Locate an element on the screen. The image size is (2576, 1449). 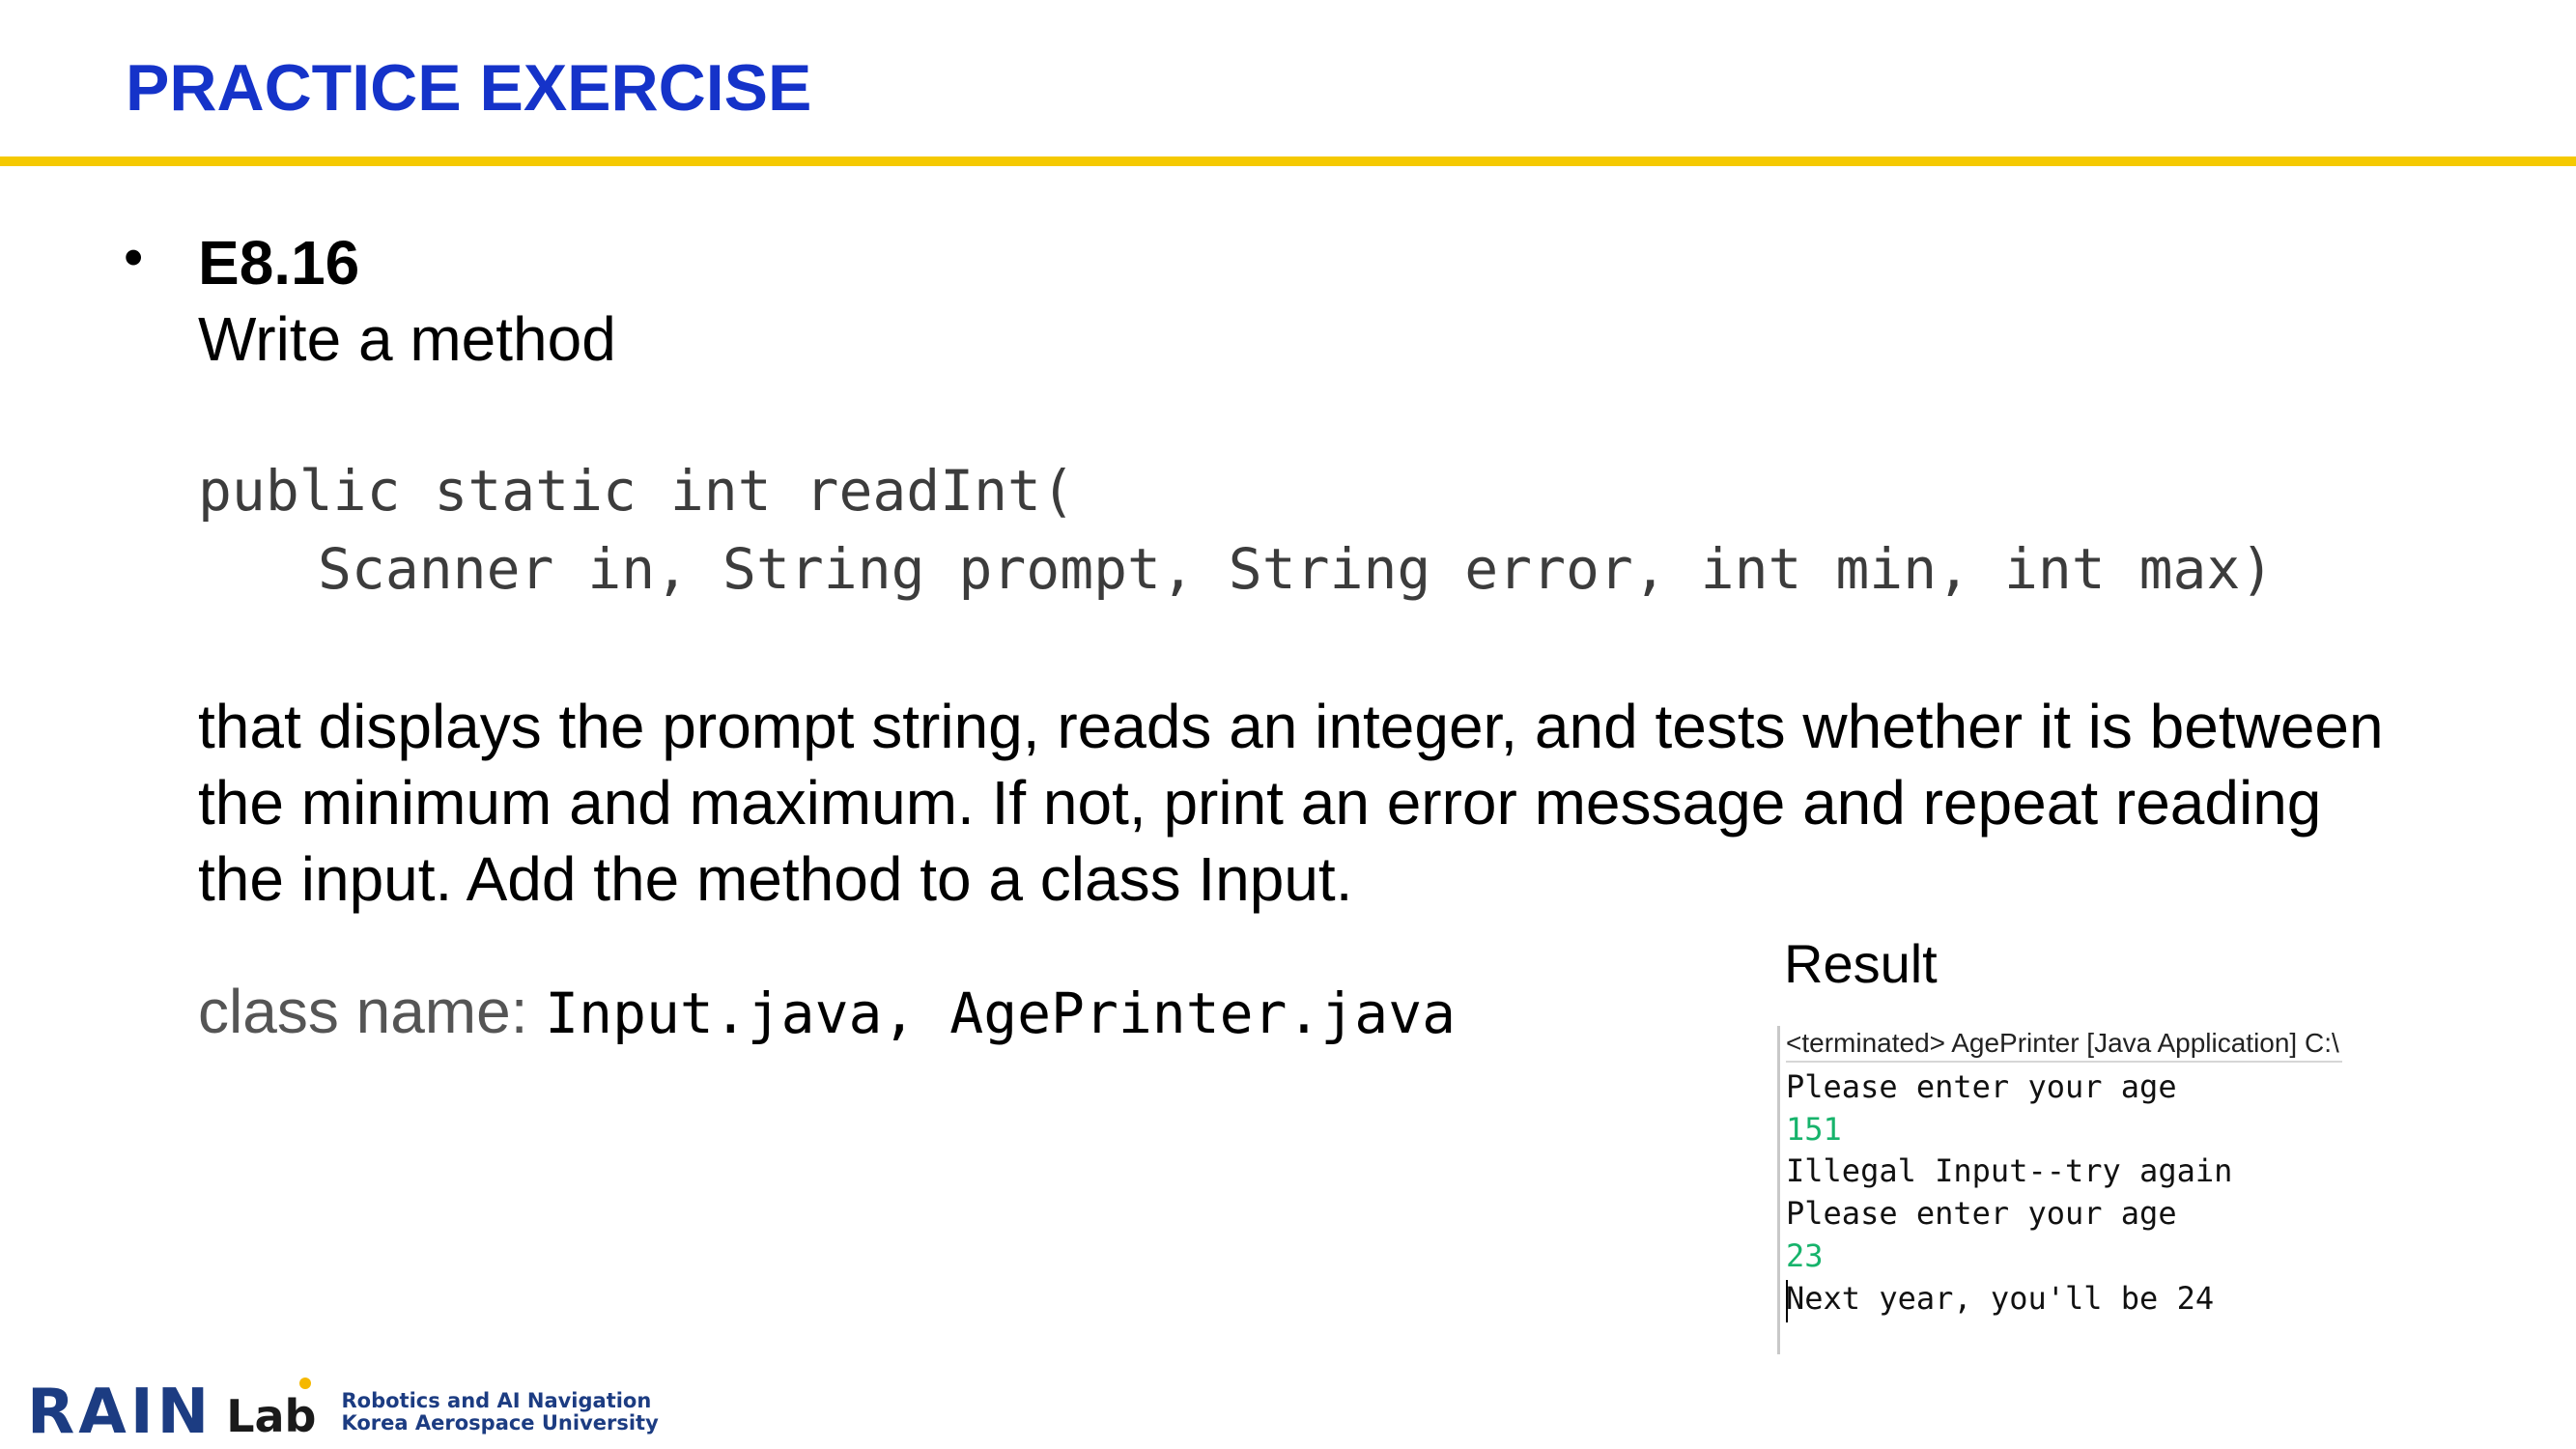
title-divider is located at coordinates (1288, 161).